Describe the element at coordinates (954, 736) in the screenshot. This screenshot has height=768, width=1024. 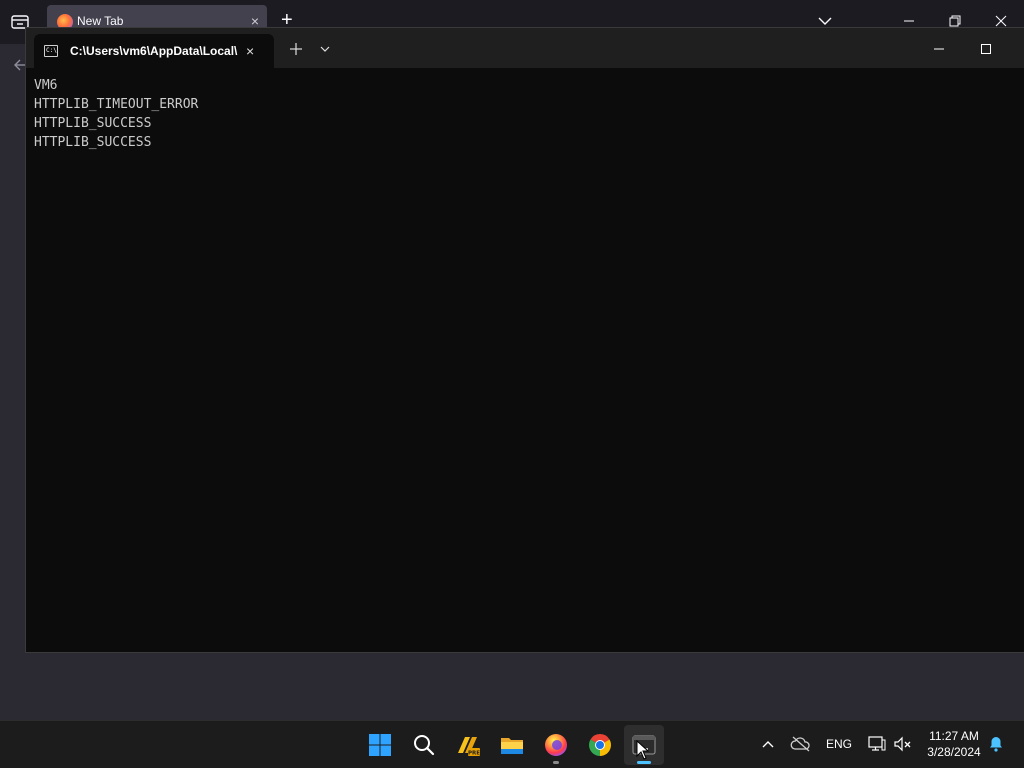
I see `clock-time: 11:27 AM` at that location.